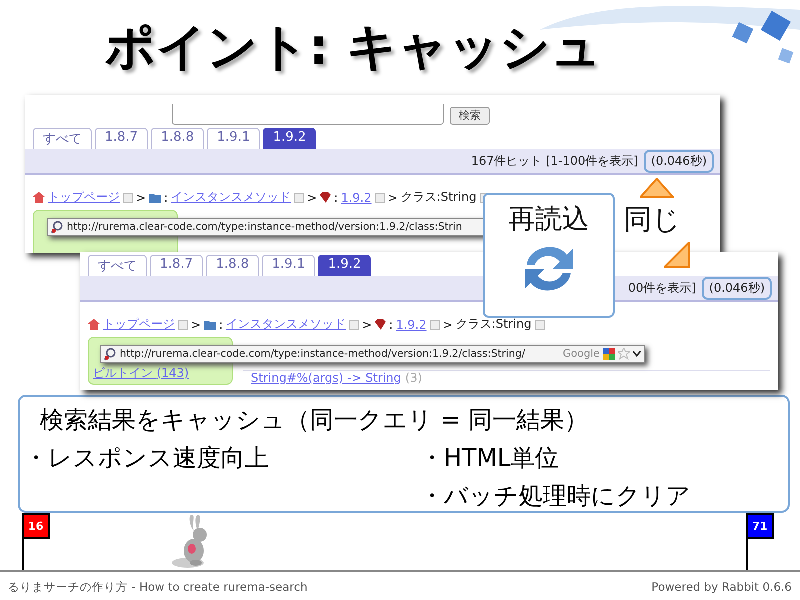  I want to click on callout-label: 再読込, so click(549, 220).